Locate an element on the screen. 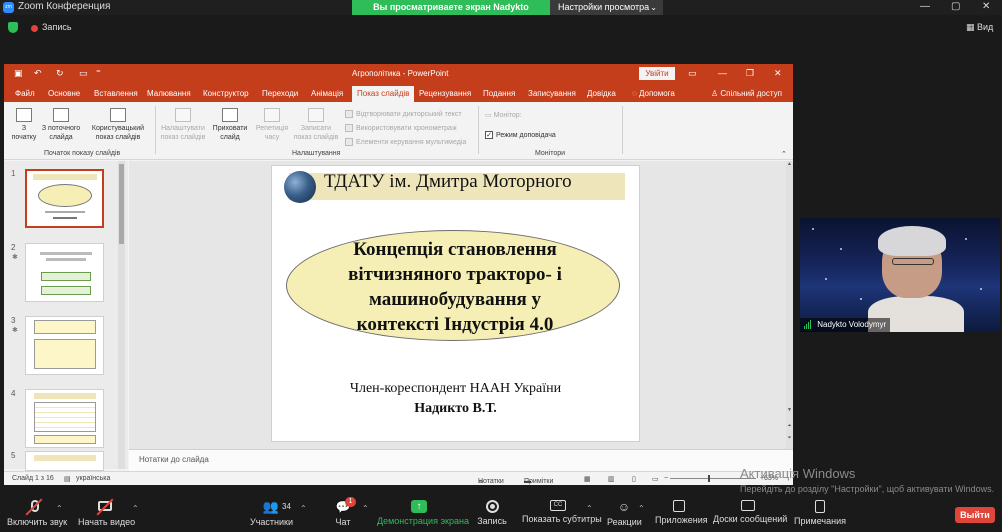  collapse-ribbon-icon: ⌃ is located at coordinates (784, 154).